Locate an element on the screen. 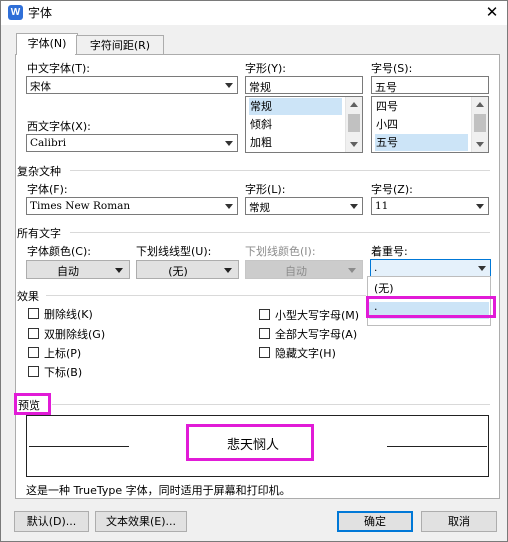 Image resolution: width=508 pixels, height=542 pixels. font-size-input: 五号 is located at coordinates (430, 85).